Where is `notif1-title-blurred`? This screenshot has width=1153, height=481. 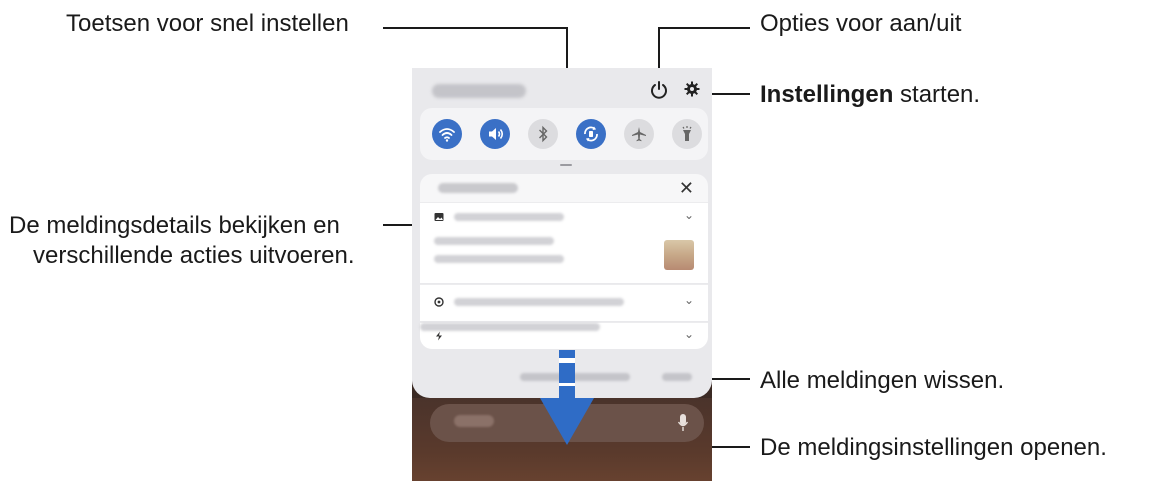 notif1-title-blurred is located at coordinates (494, 241).